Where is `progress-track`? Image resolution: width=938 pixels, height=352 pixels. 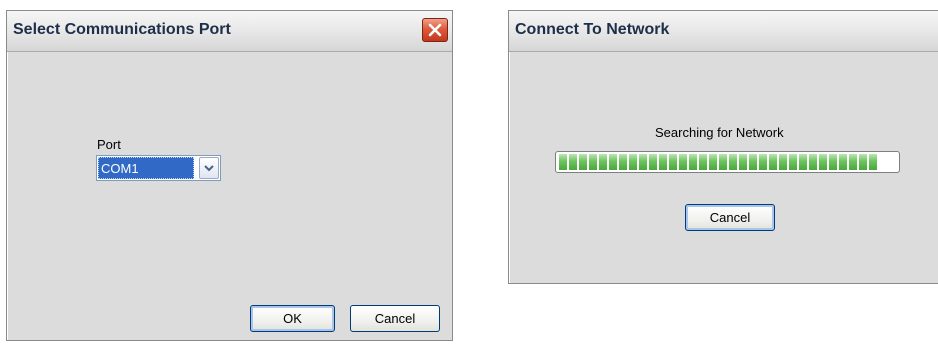
progress-track is located at coordinates (727, 162).